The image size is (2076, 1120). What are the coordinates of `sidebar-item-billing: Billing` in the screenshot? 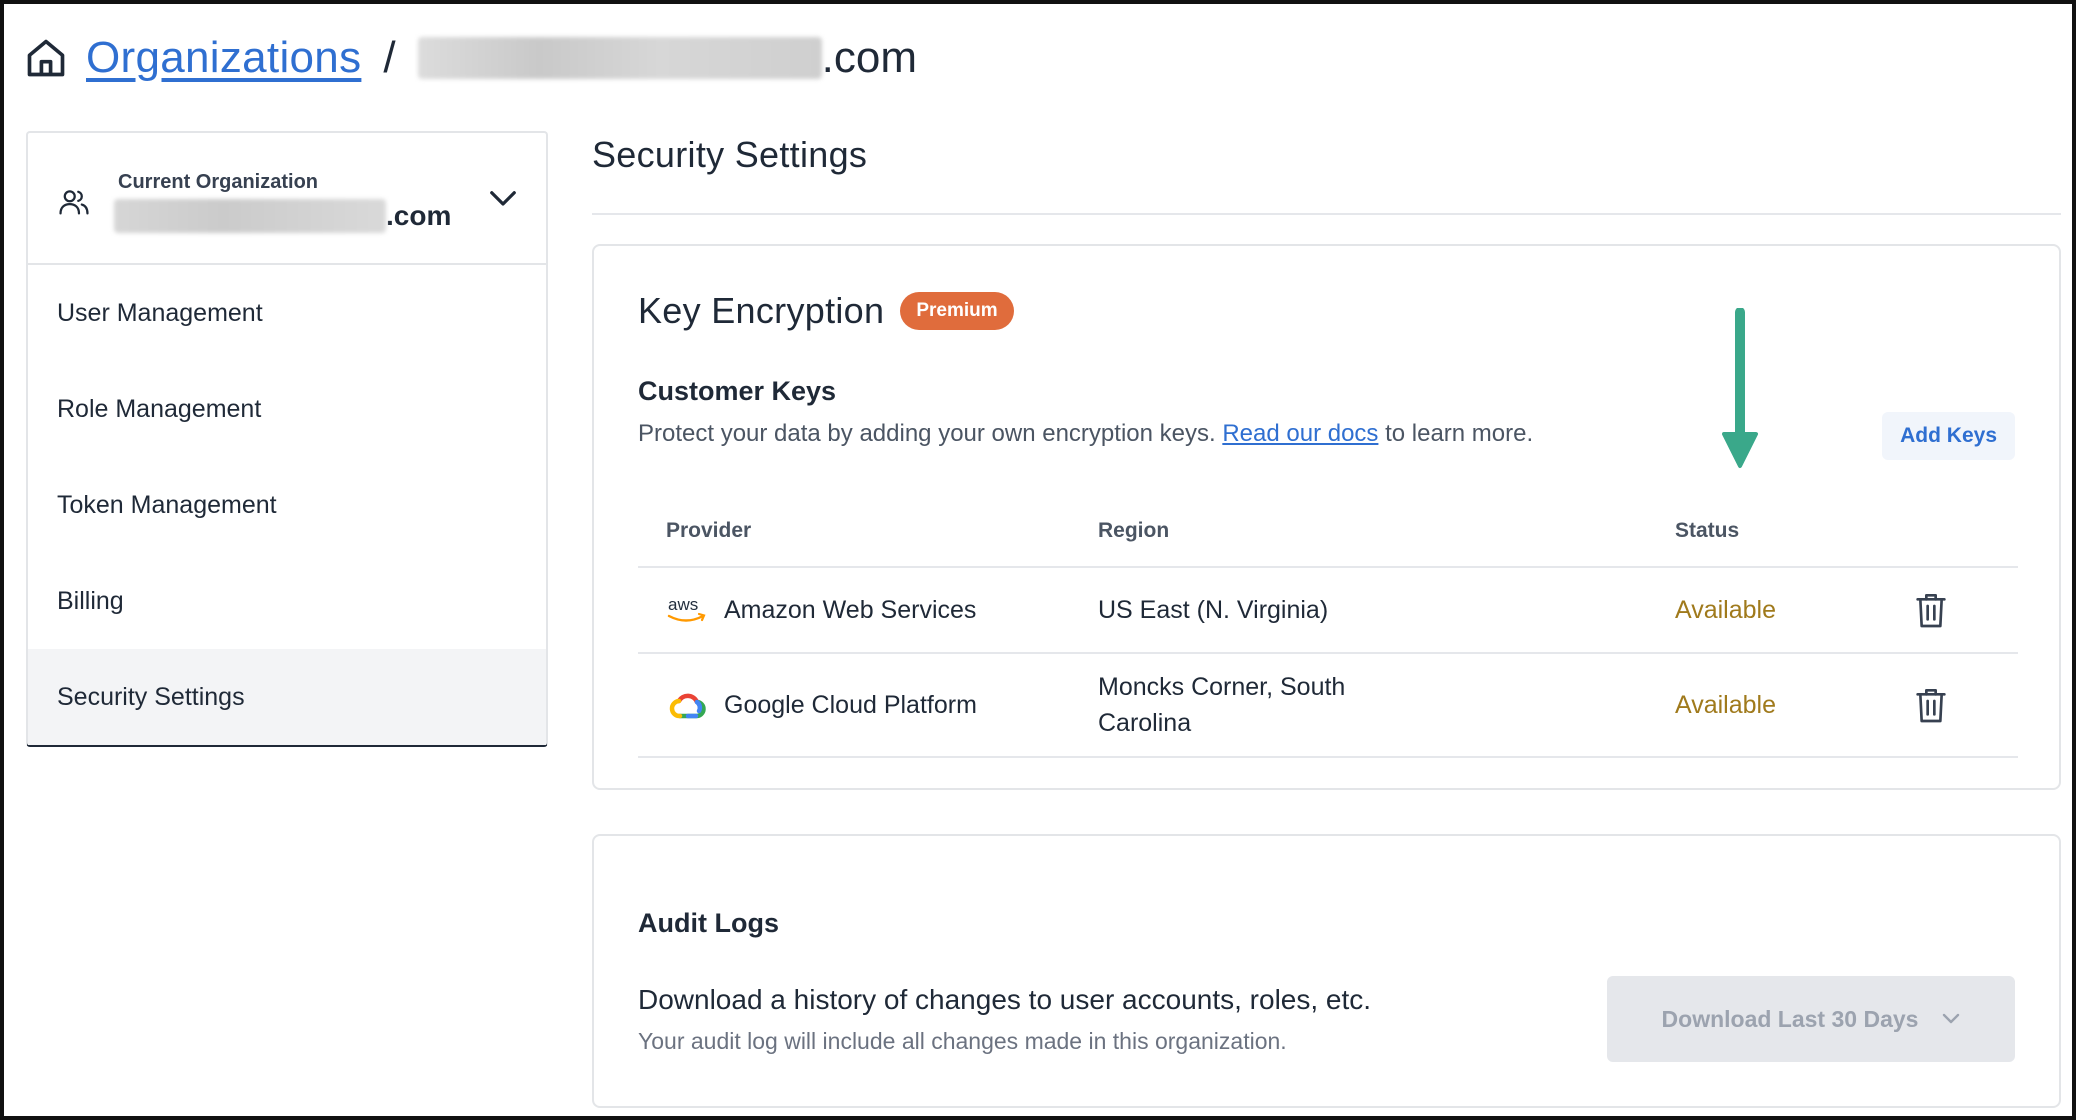 It's located at (287, 601).